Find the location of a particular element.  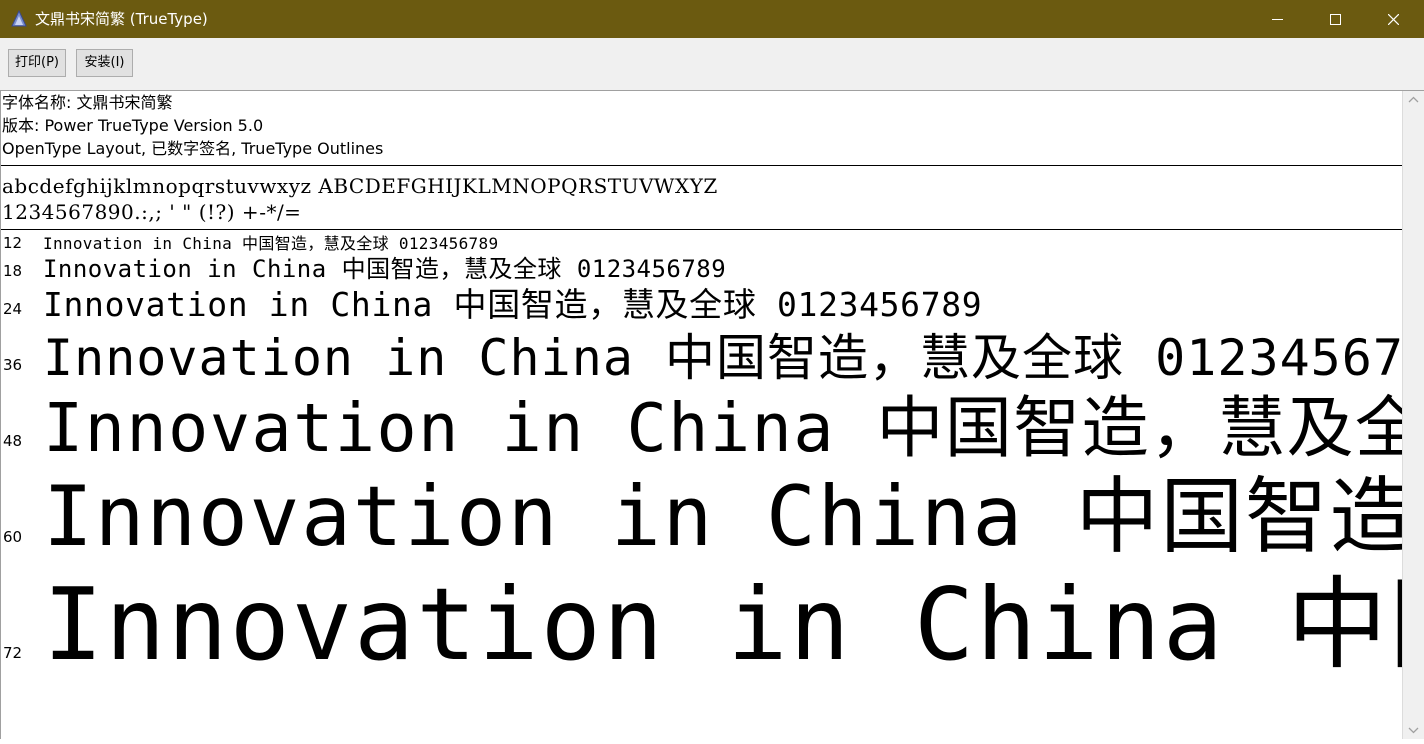

scroll-up-button is located at coordinates (1413, 100).